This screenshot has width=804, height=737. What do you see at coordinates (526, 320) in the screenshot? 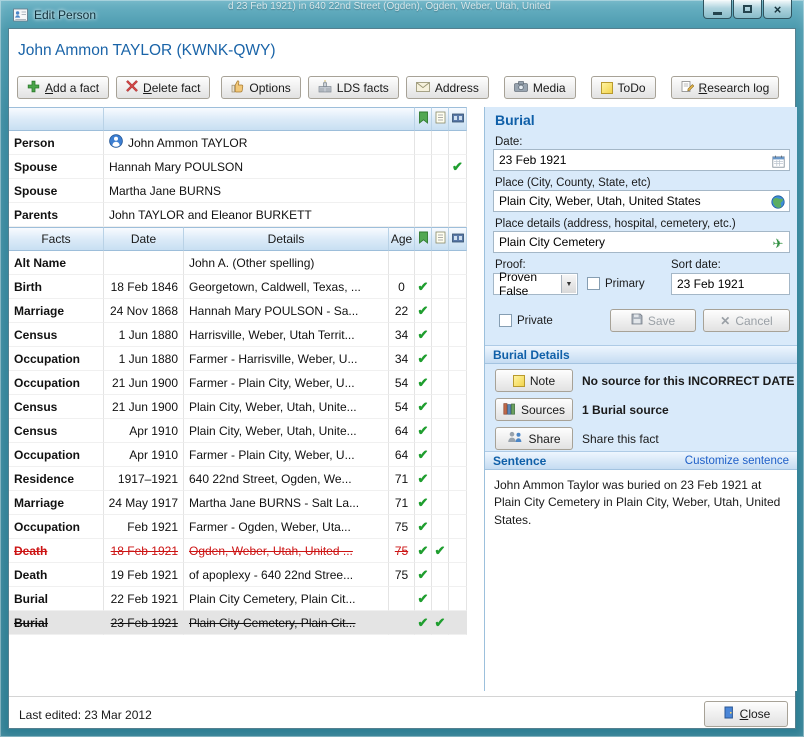
I see `private-checkbox: Private` at bounding box center [526, 320].